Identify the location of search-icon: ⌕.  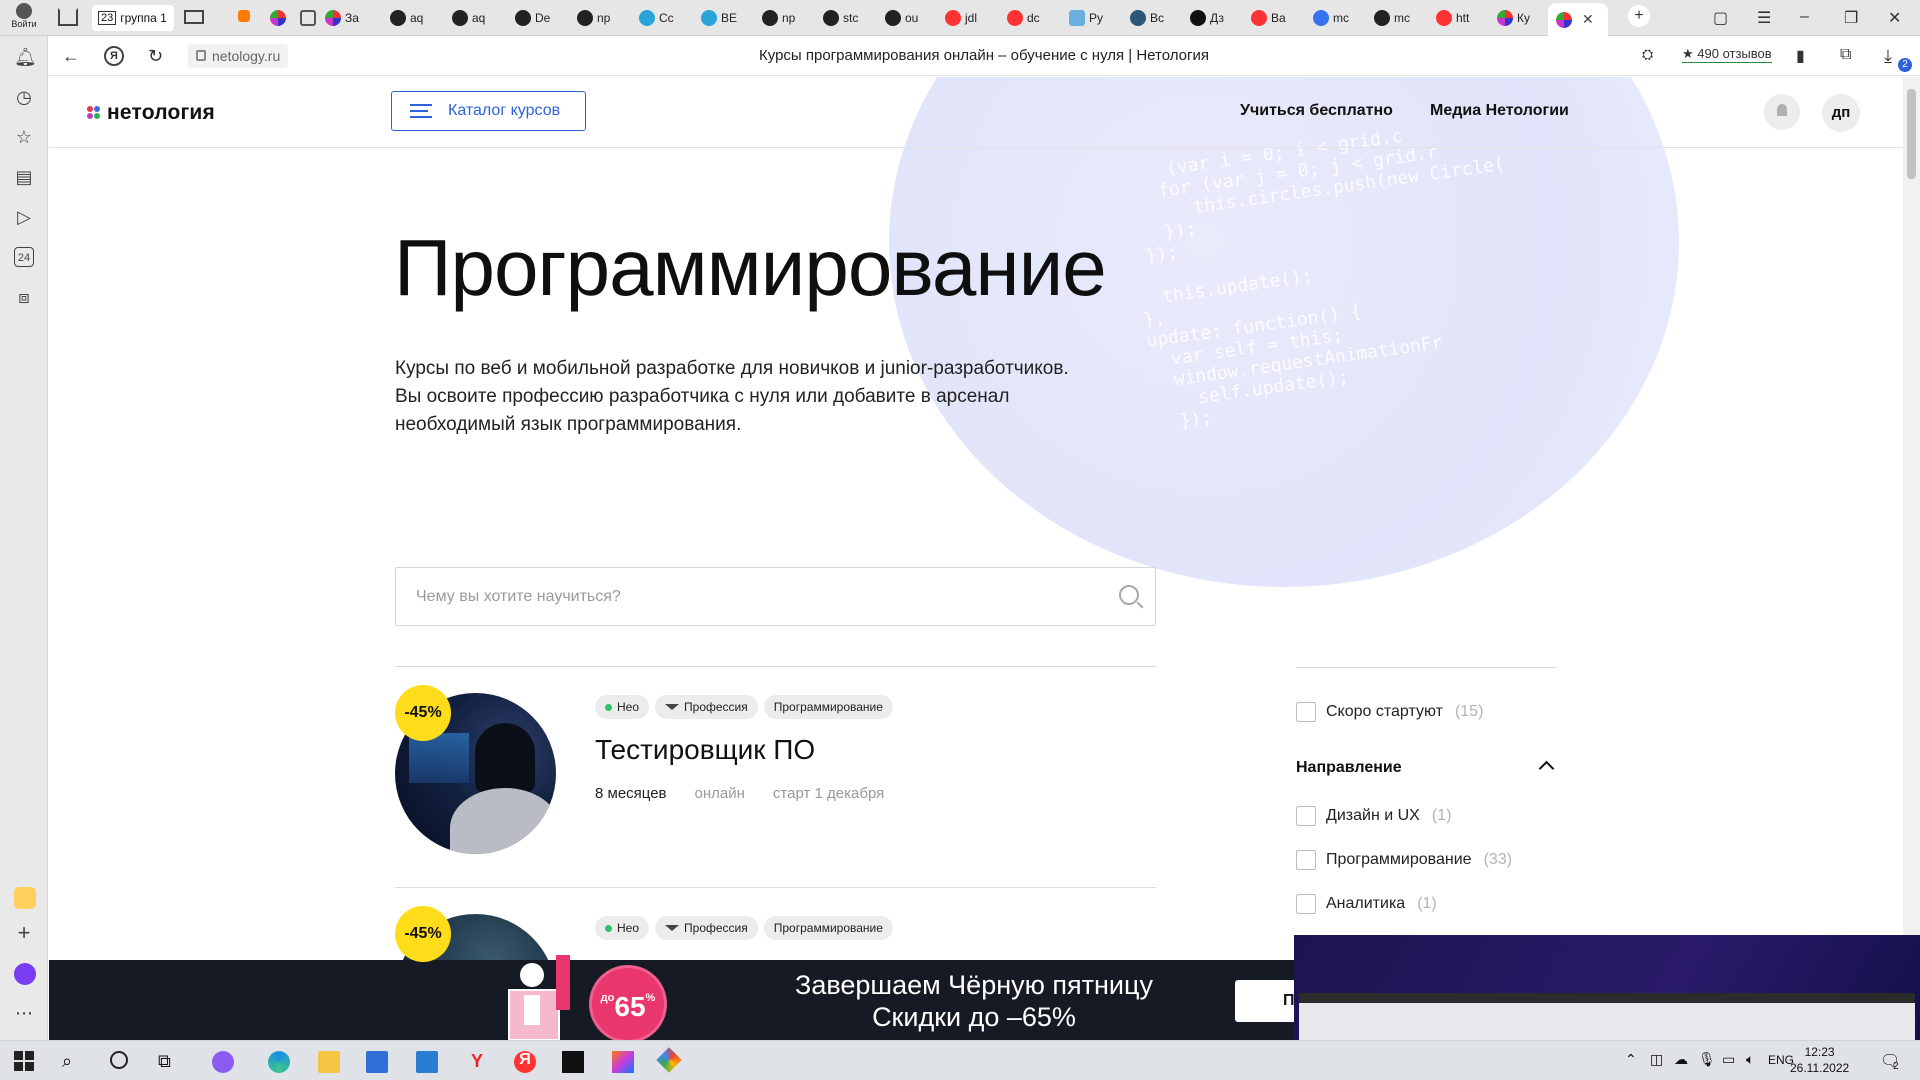
(73, 1062).